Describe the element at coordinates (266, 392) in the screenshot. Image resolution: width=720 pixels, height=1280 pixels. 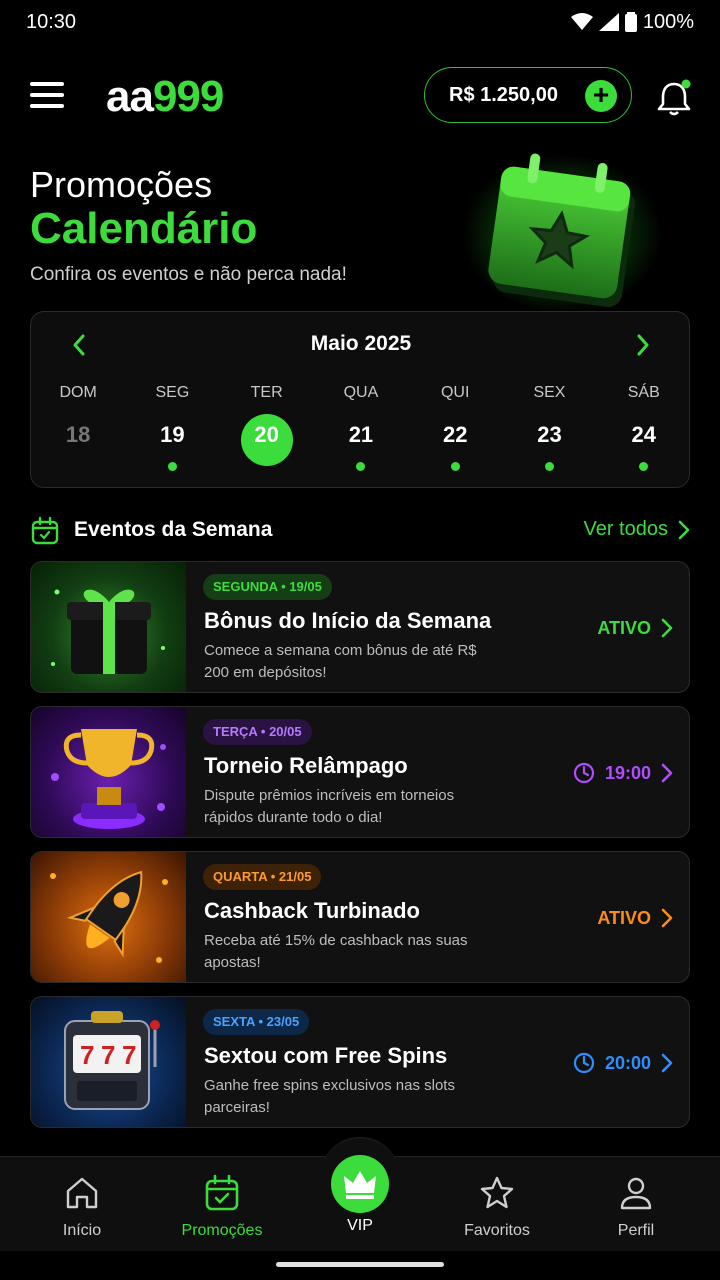
I see `day-of-week: TER` at that location.